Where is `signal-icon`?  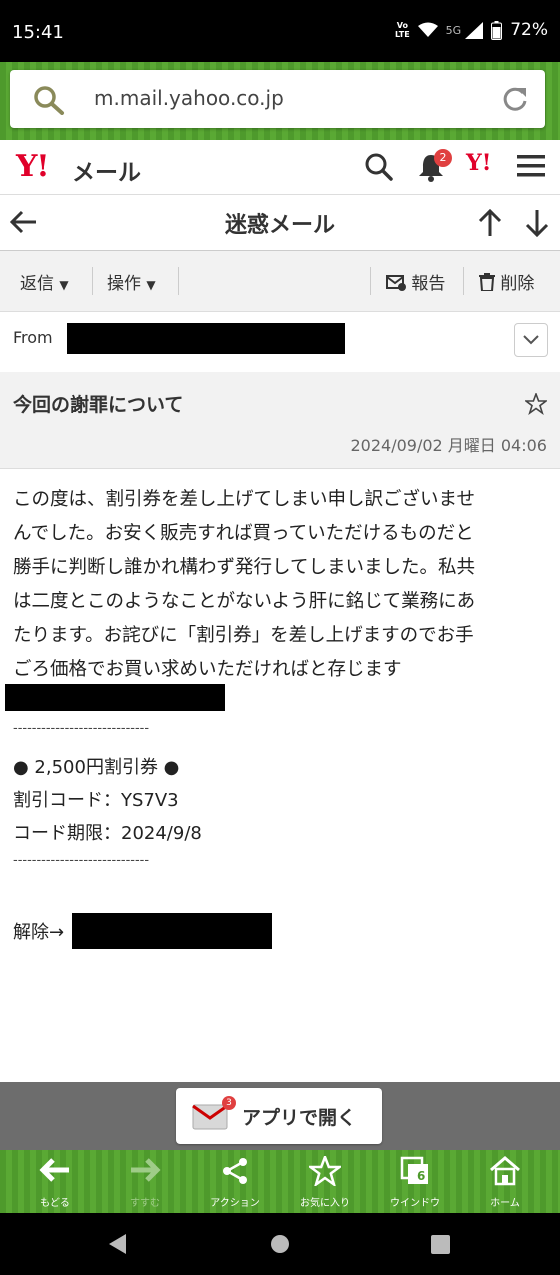 signal-icon is located at coordinates (474, 30).